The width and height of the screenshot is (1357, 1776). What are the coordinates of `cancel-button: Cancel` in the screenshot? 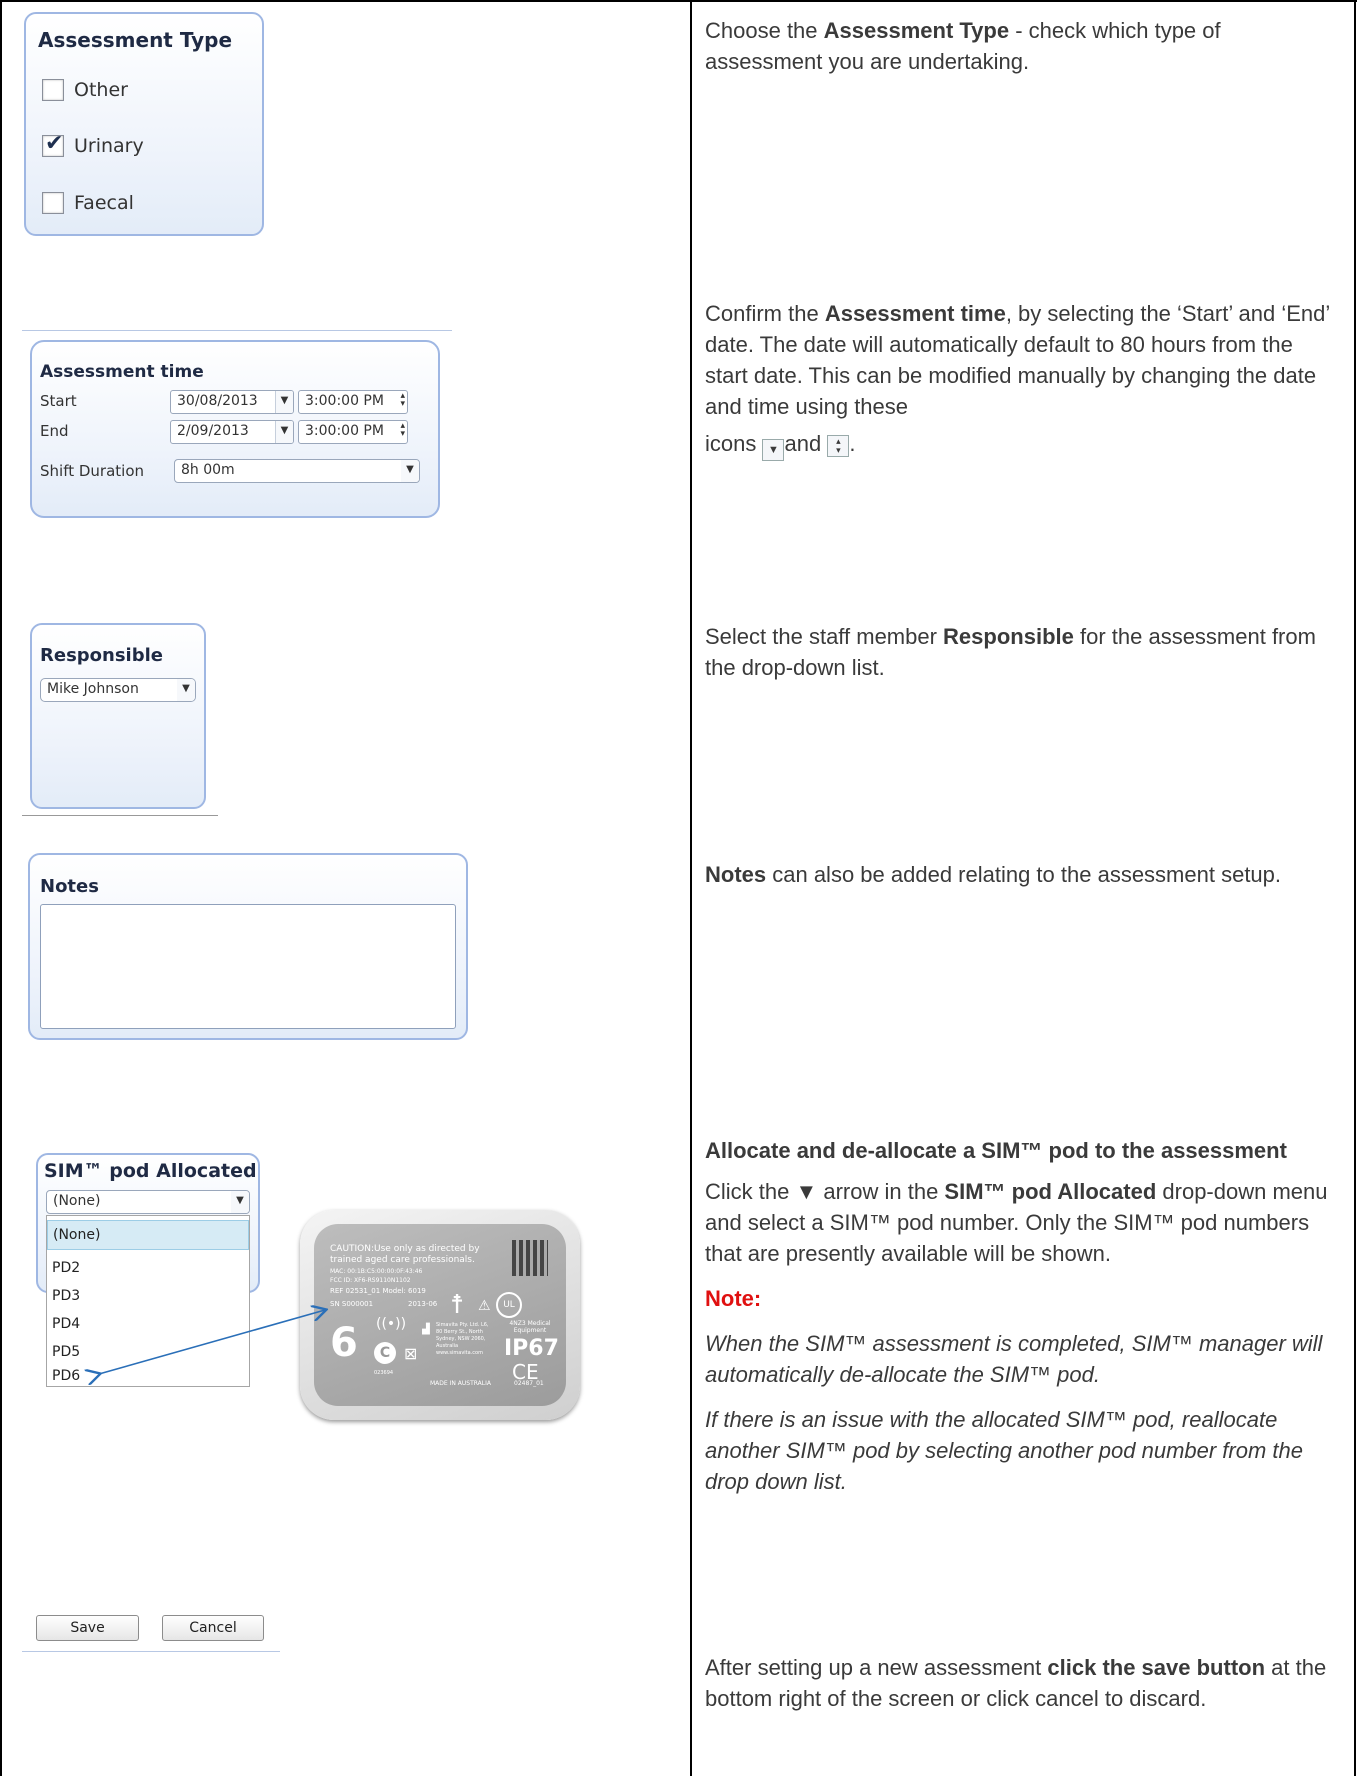 It's located at (213, 1628).